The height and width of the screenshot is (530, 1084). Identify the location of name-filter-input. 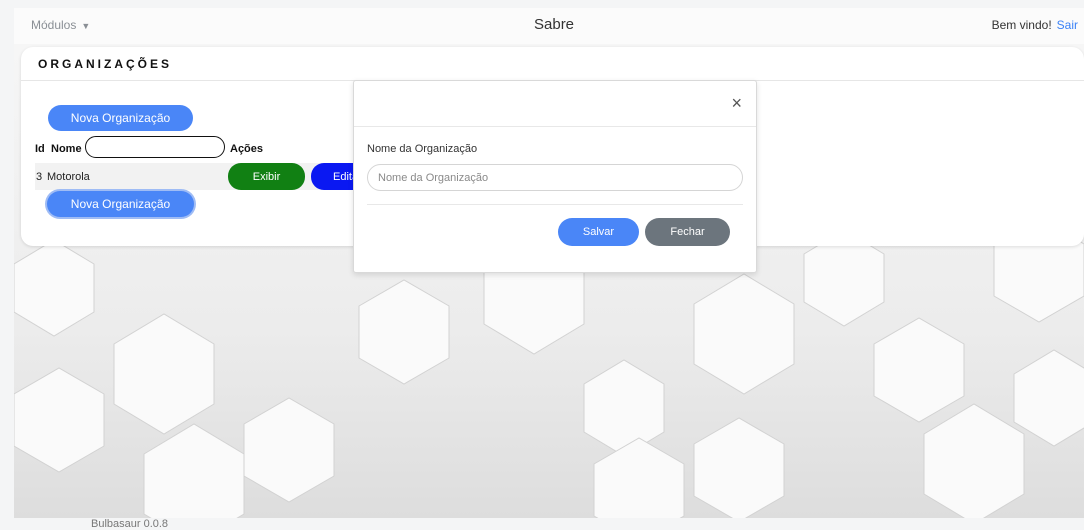
(155, 147).